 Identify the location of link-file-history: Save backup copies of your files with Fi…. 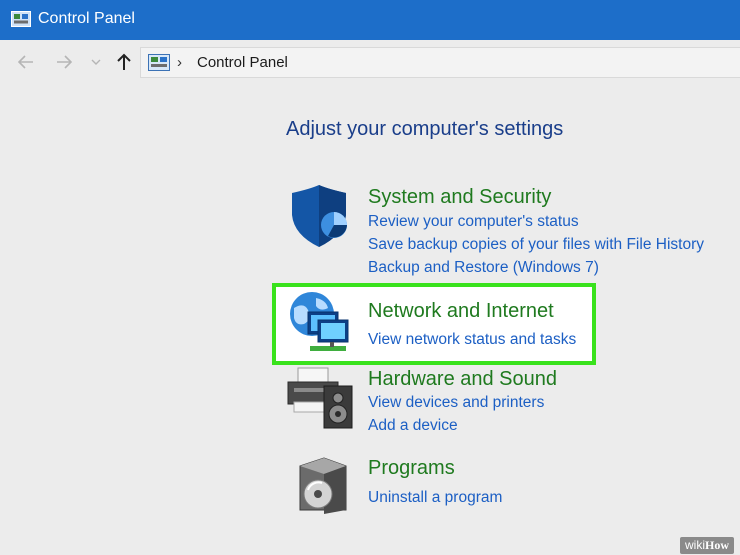
(536, 245).